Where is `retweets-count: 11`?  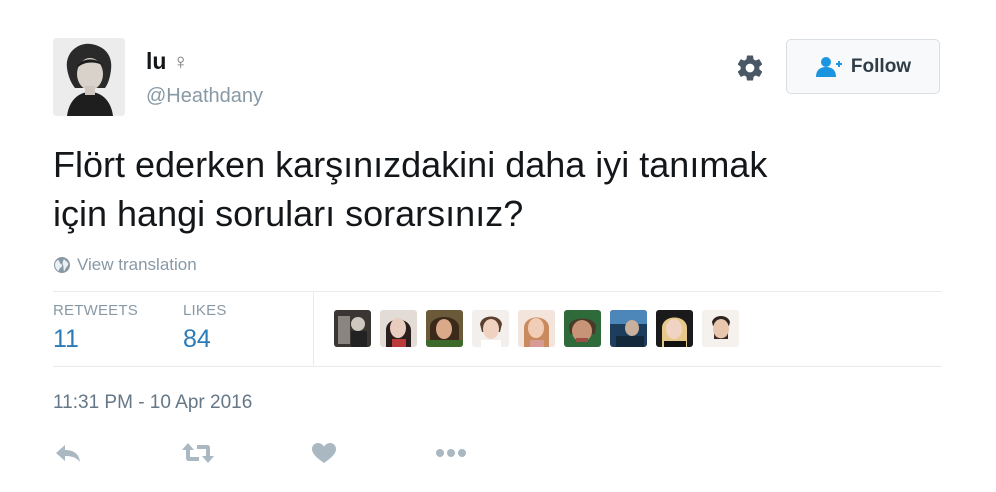
retweets-count: 11 is located at coordinates (66, 339).